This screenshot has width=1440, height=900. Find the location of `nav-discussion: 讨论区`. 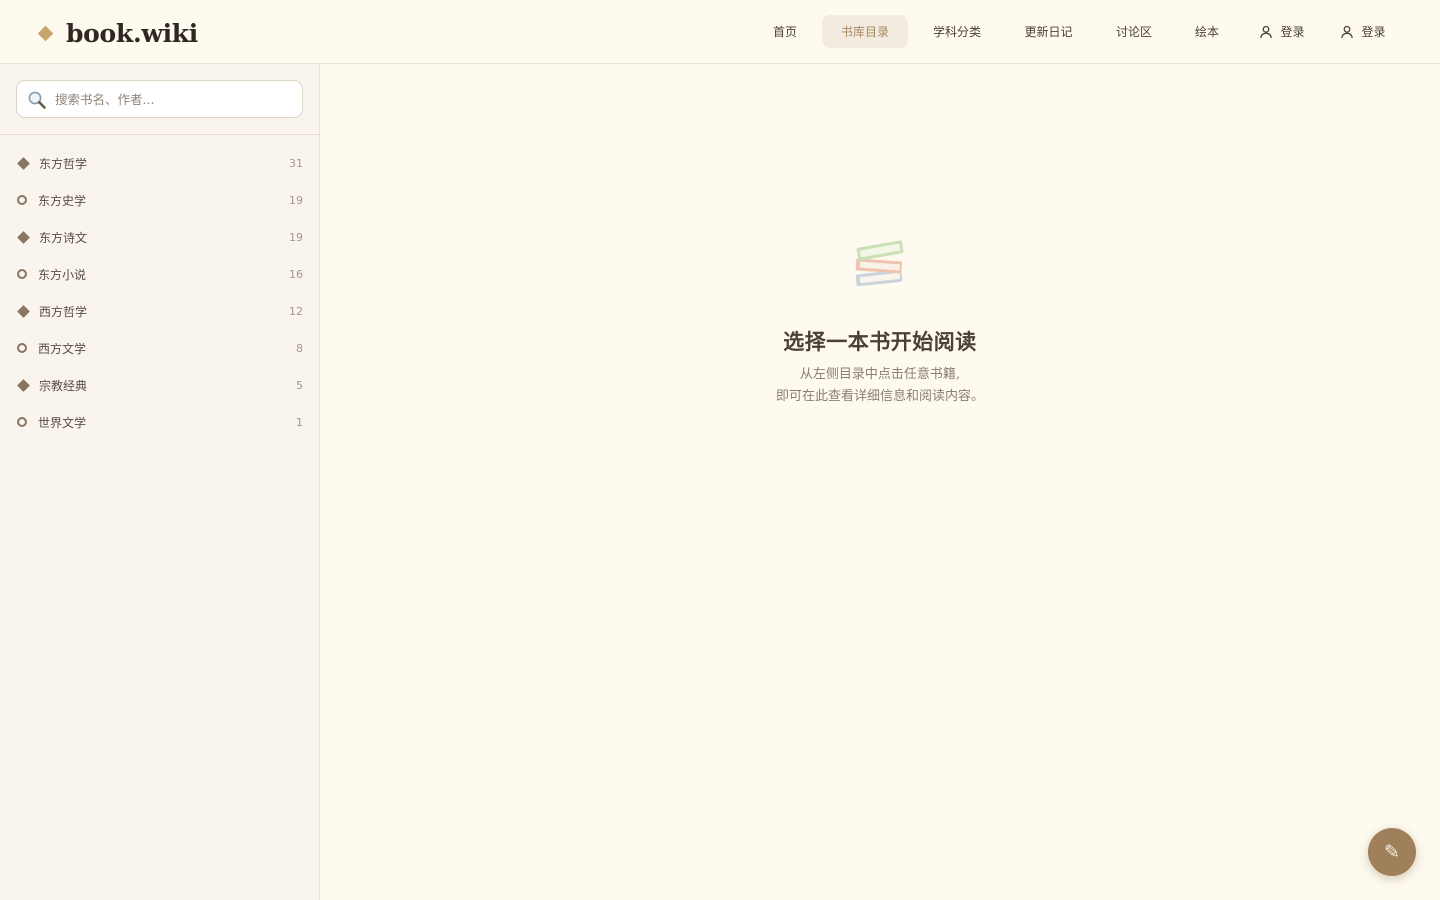

nav-discussion: 讨论区 is located at coordinates (1134, 31).